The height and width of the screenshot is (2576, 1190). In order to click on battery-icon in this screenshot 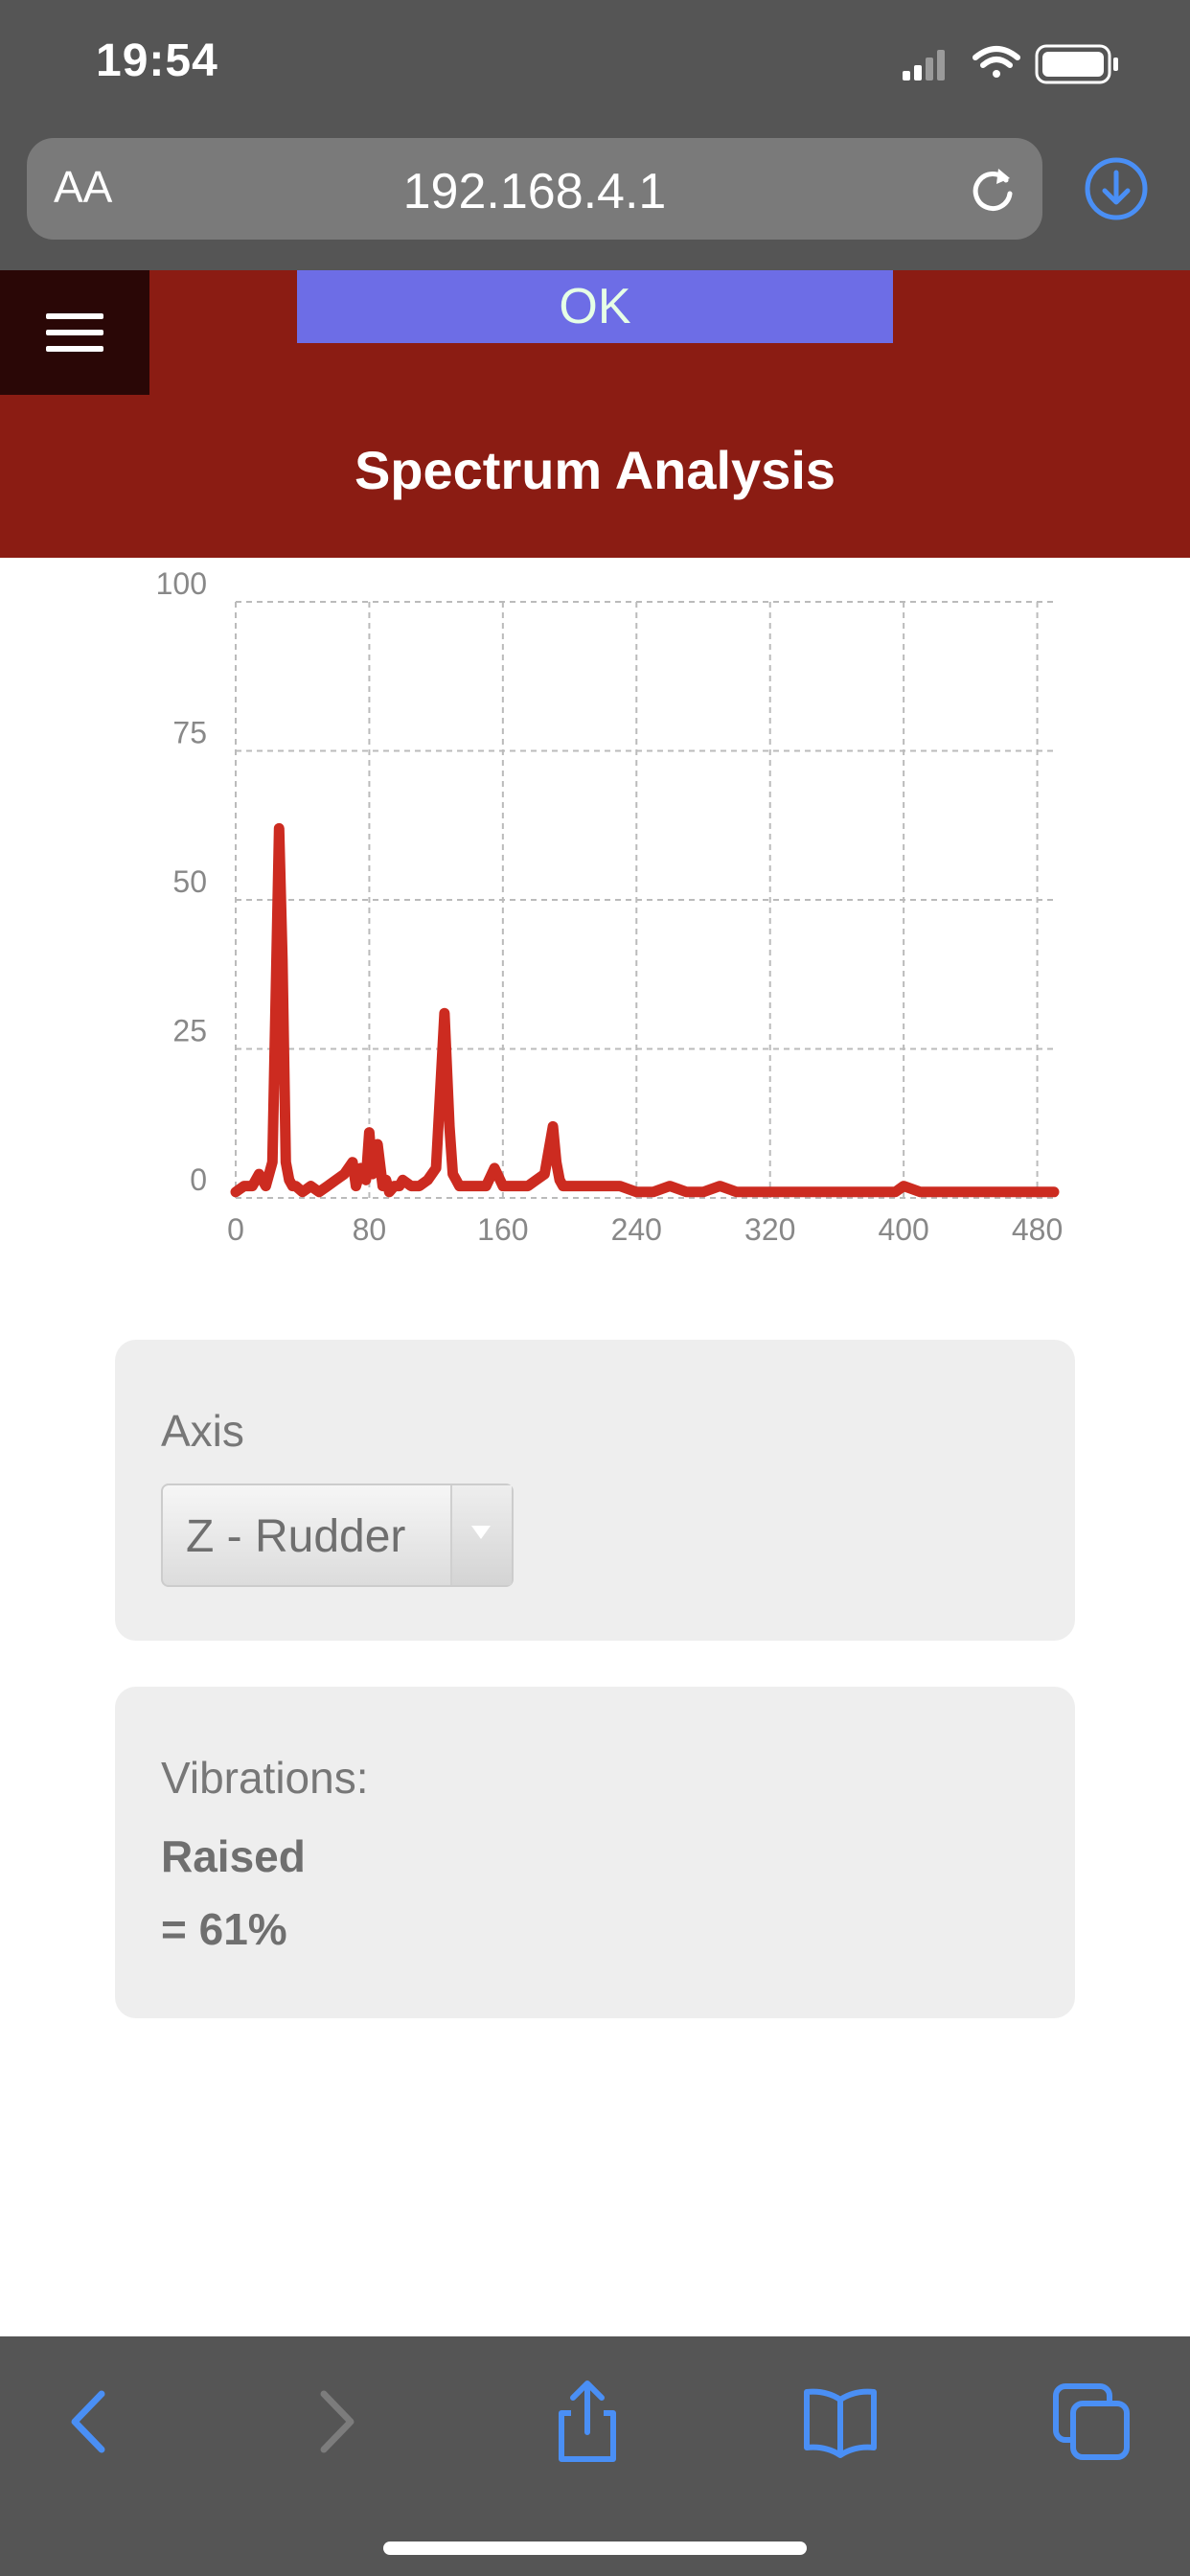, I will do `click(1076, 64)`.